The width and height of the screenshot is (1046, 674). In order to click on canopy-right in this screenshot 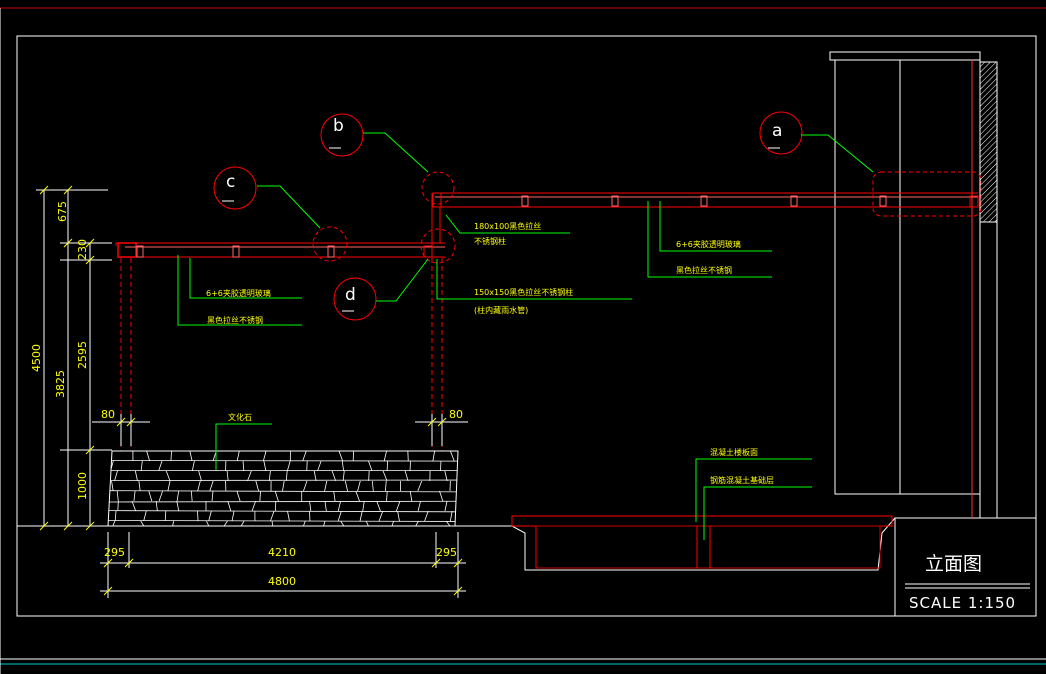, I will do `click(707, 194)`.